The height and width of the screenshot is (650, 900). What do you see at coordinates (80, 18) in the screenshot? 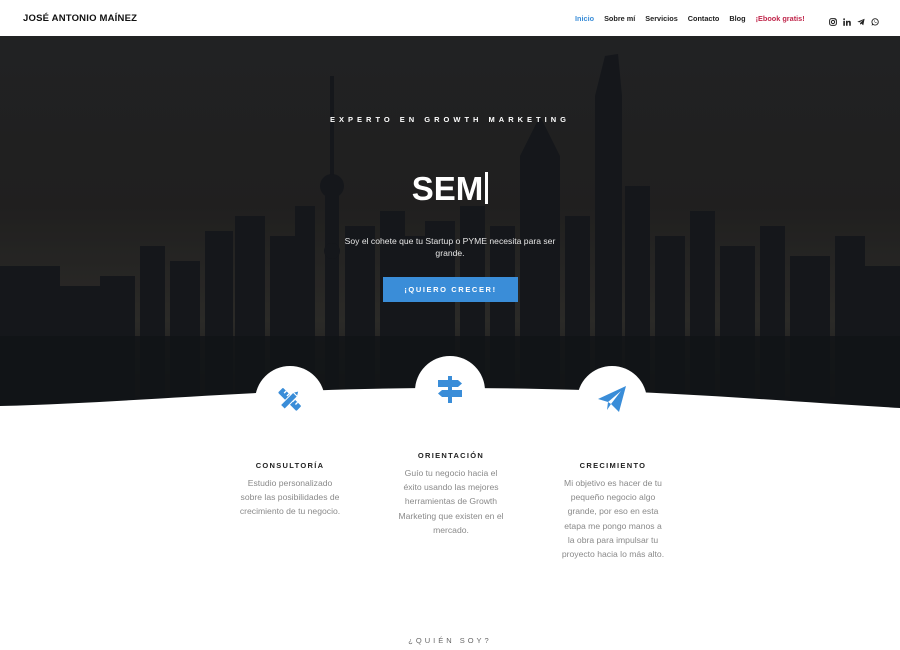
I see `site-brand: JOSÉ ANTONIO MAÍNEZ` at bounding box center [80, 18].